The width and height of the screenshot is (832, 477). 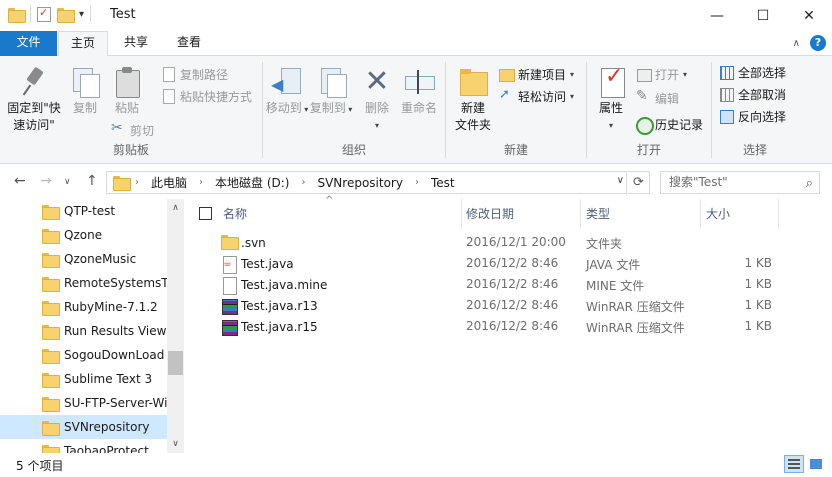 What do you see at coordinates (742, 214) in the screenshot?
I see `column-header-size: 大小` at bounding box center [742, 214].